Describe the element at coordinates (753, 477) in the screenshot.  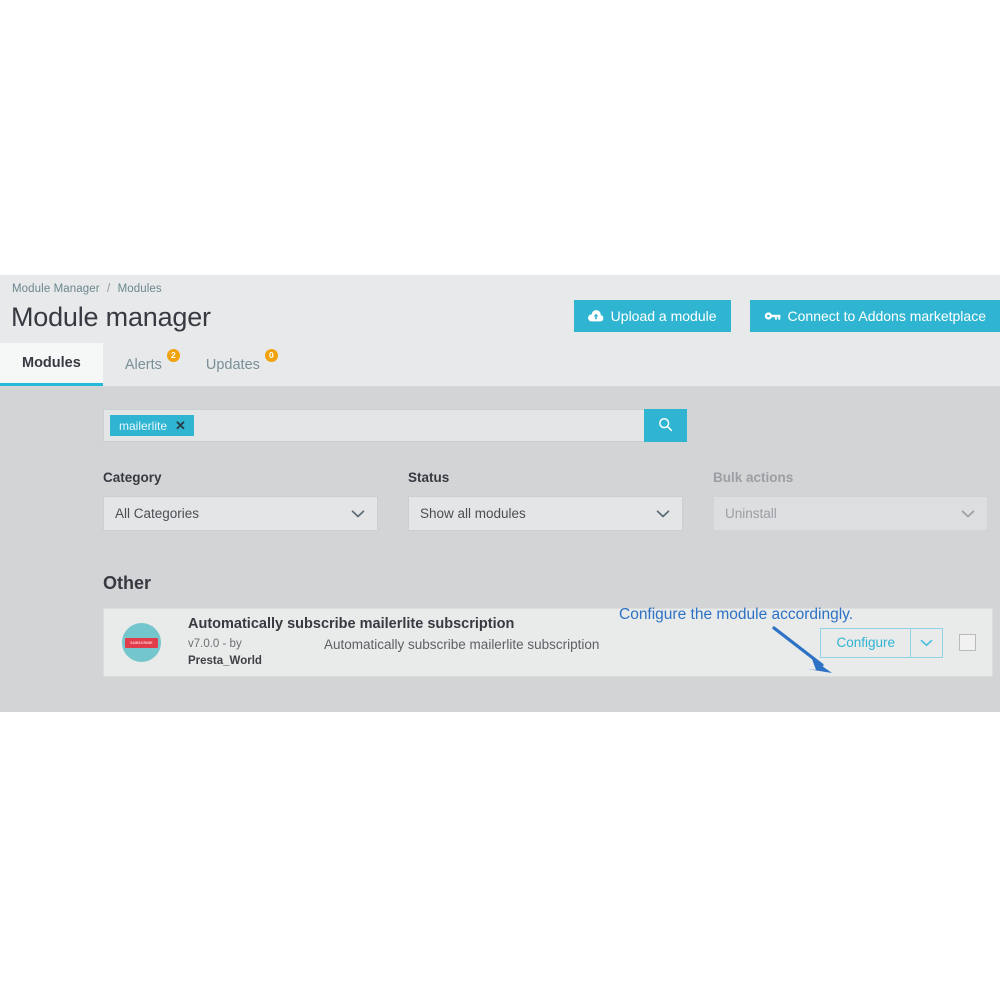
I see `filter-bulk-actions-label: Bulk actions` at that location.